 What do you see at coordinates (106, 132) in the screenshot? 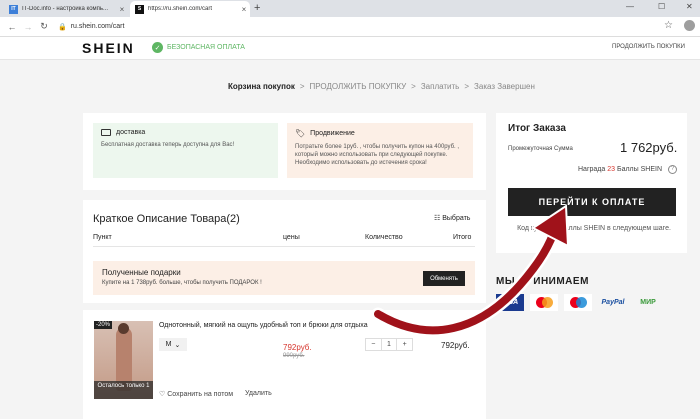
I see `truck-icon` at bounding box center [106, 132].